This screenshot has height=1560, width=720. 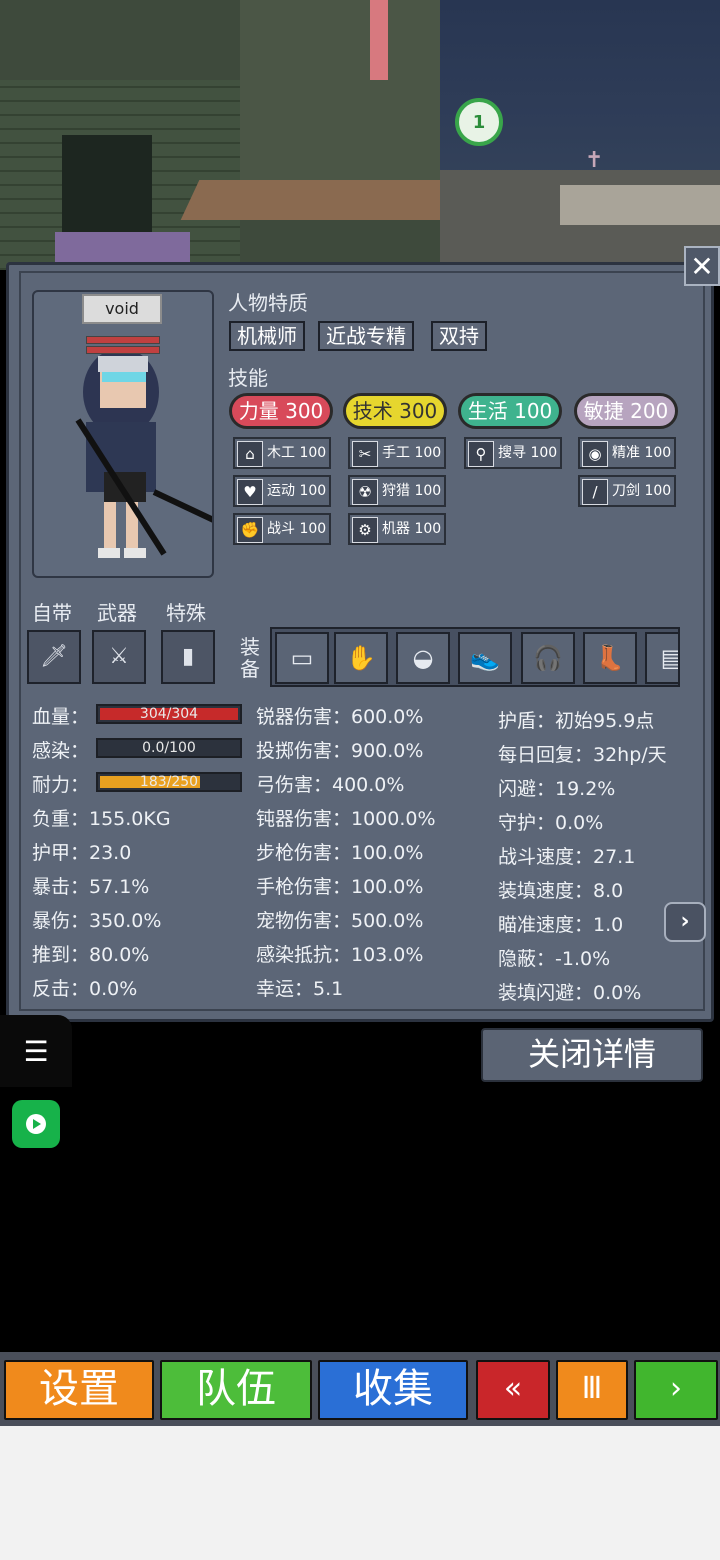 I want to click on headphones-icon: 🎧, so click(x=548, y=658).